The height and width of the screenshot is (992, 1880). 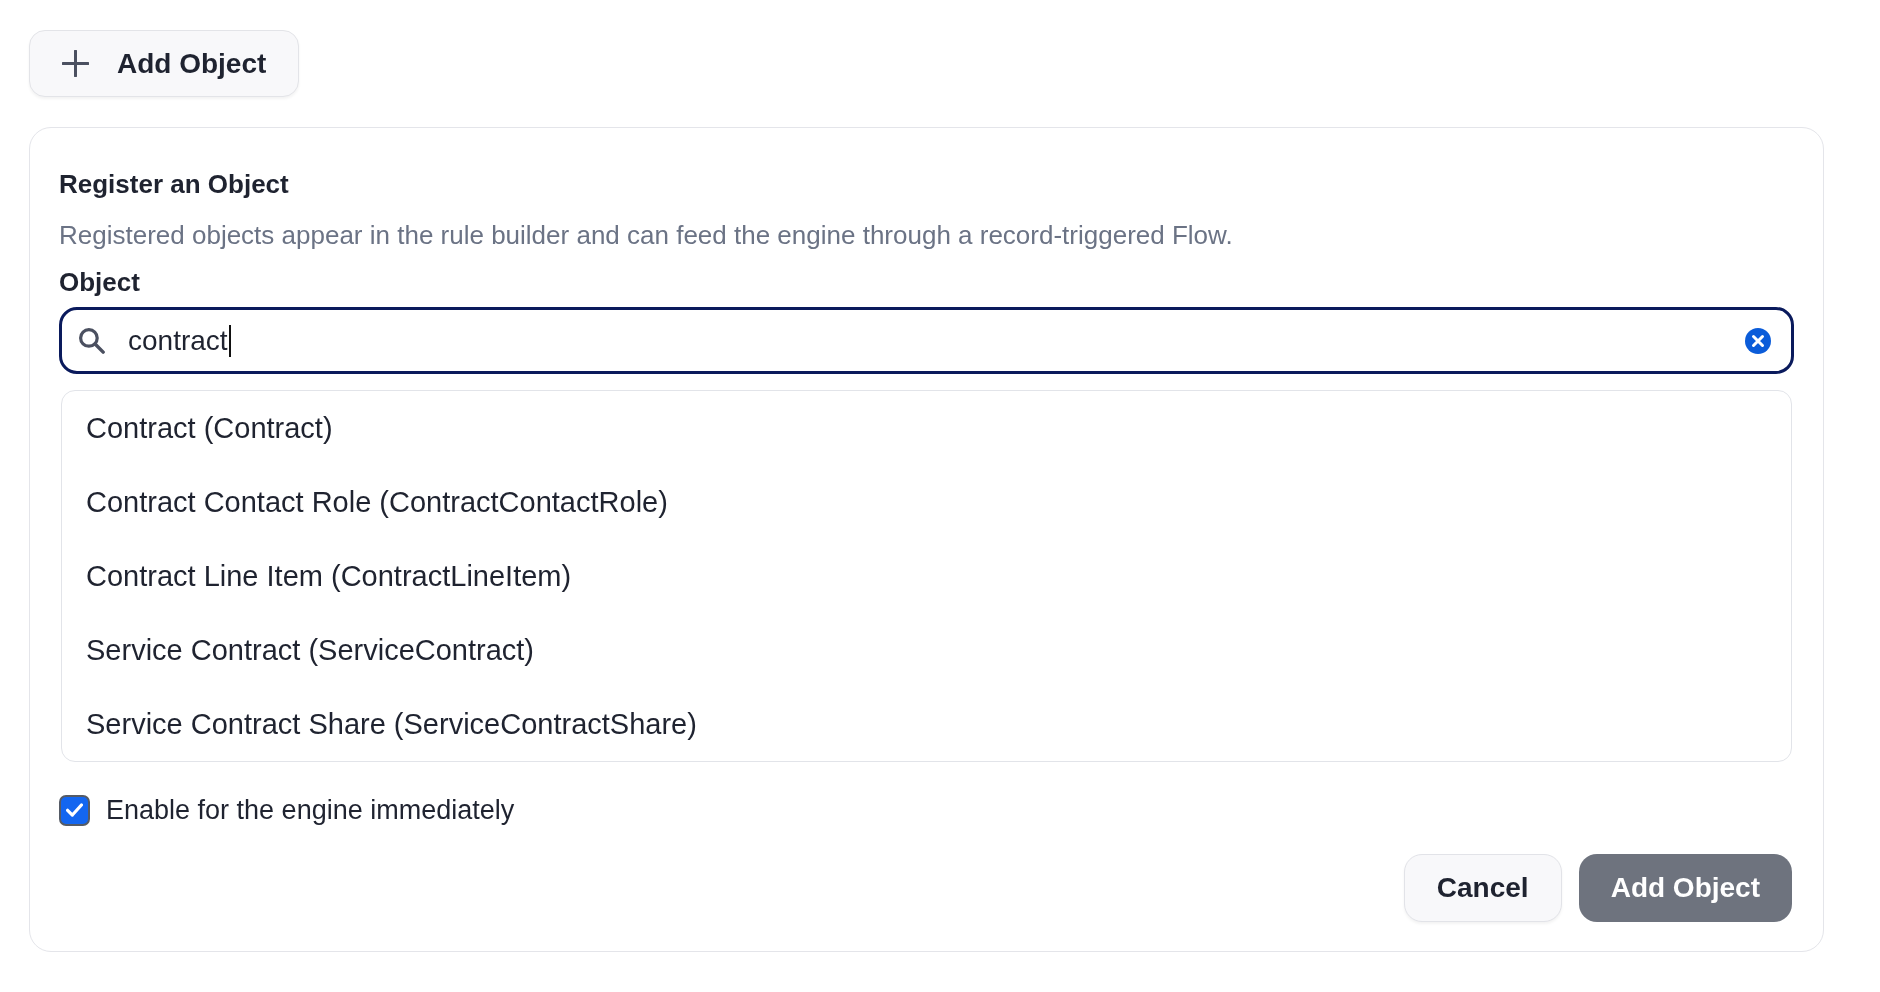 I want to click on checkmark-icon, so click(x=74, y=810).